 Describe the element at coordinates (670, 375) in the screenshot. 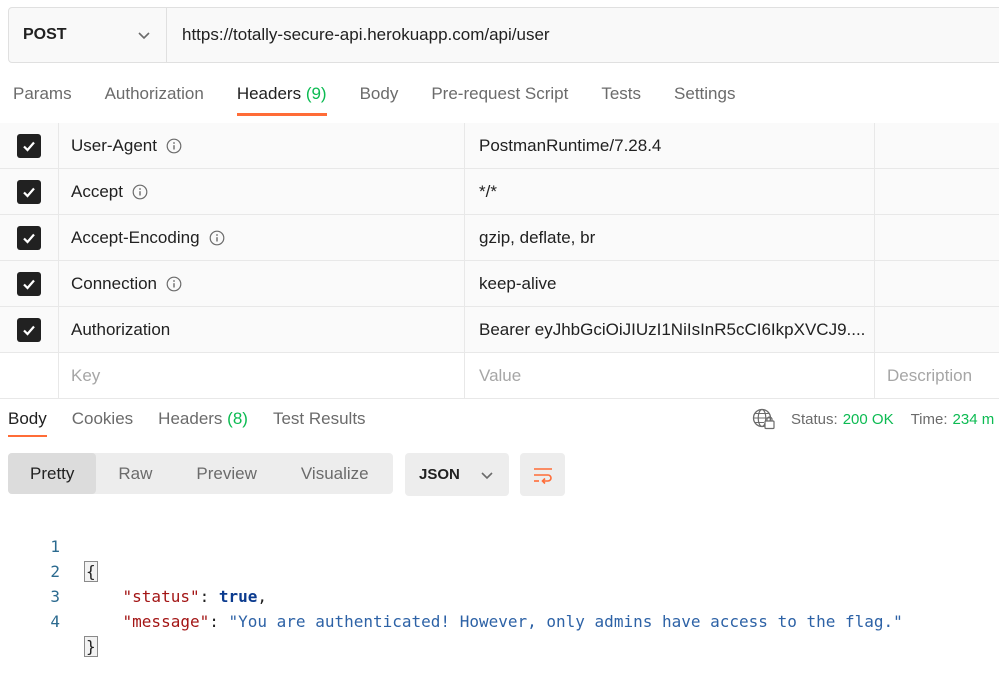

I see `new-value-input: Value` at that location.